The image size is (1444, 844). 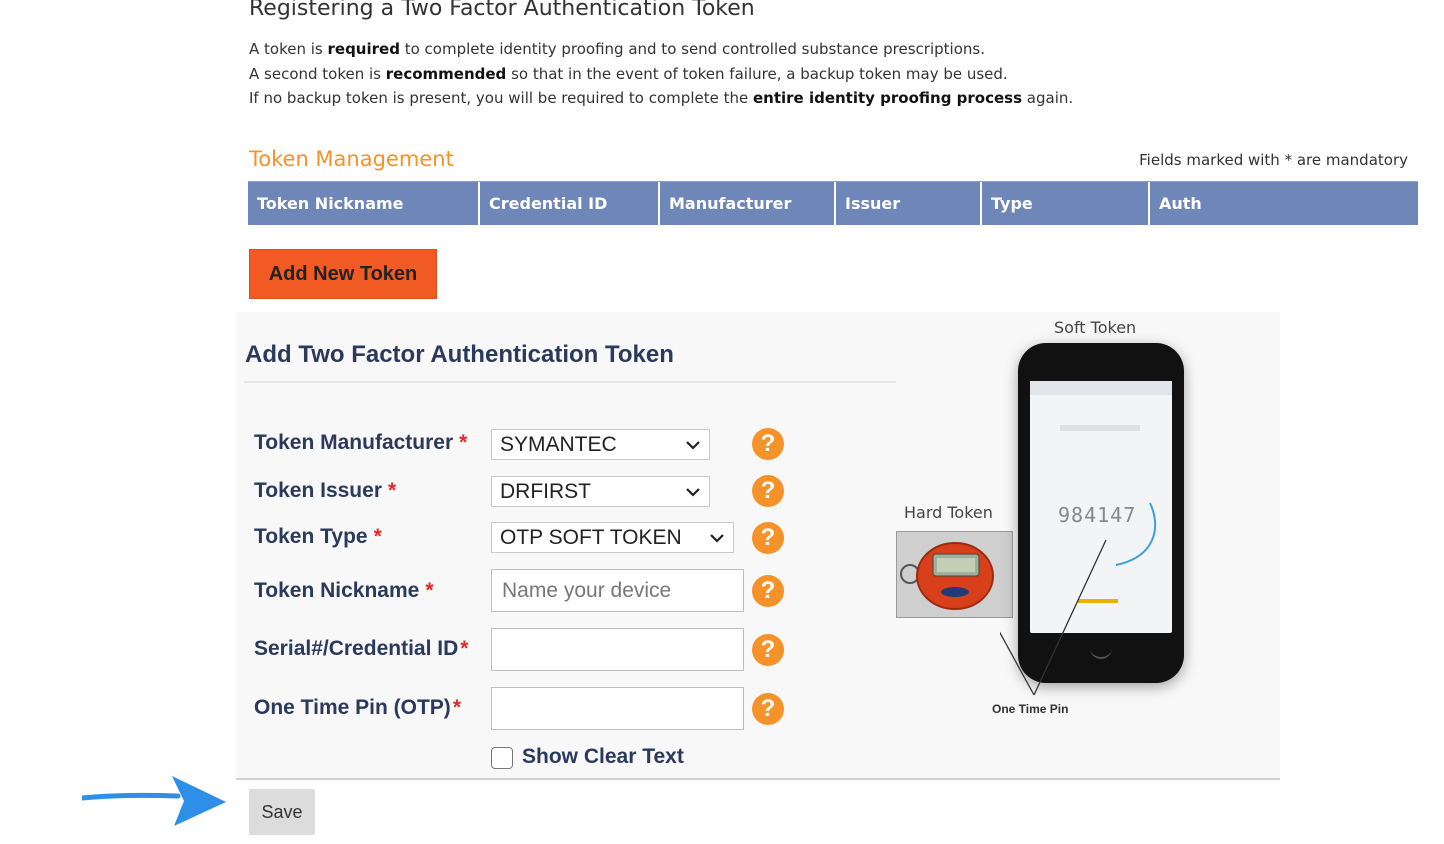 I want to click on hard-token-image, so click(x=954, y=574).